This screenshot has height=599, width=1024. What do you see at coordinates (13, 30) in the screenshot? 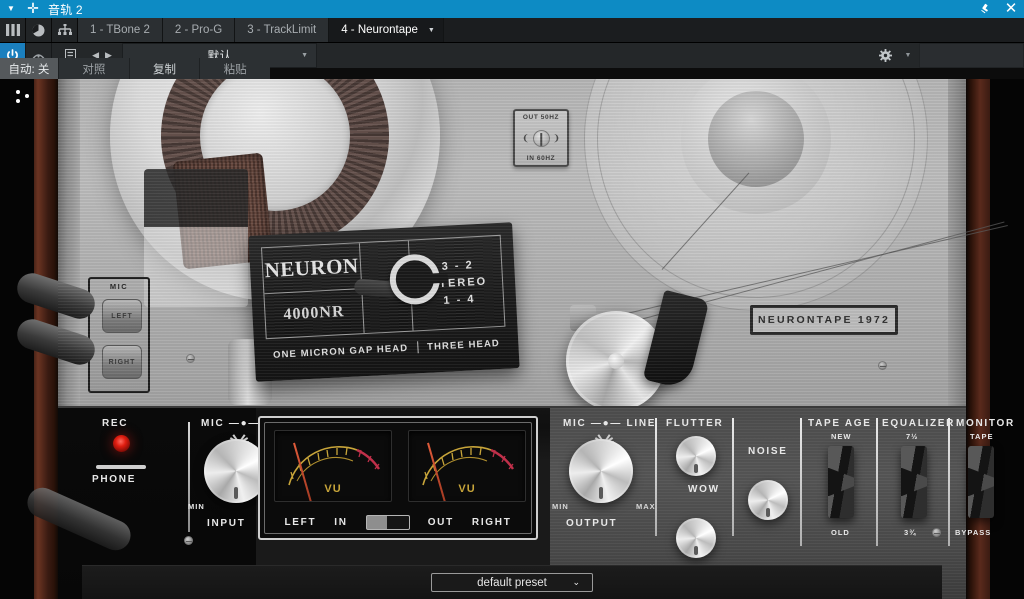
I see `mixer-icon` at bounding box center [13, 30].